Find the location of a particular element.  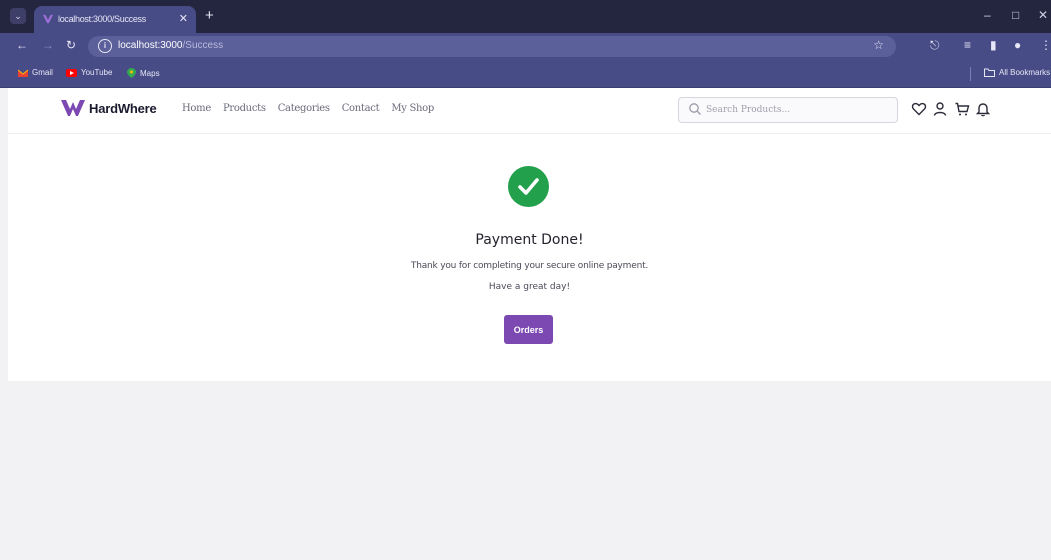

nav-link-categories: Categories is located at coordinates (304, 108).